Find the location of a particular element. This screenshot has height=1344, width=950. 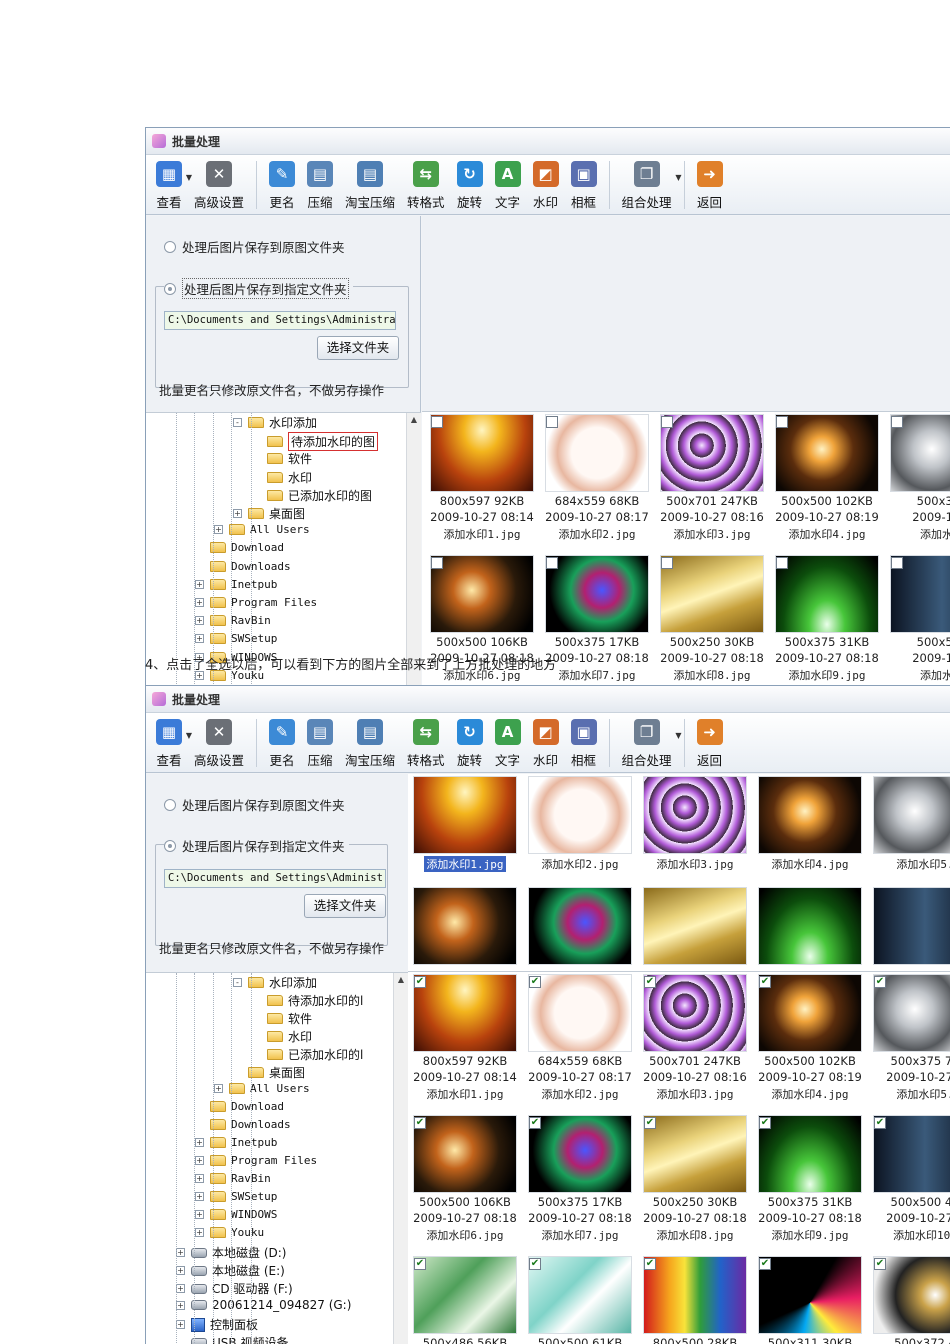

thumbnail-item: ✔ 500x500 61KB is located at coordinates (580, 1300).